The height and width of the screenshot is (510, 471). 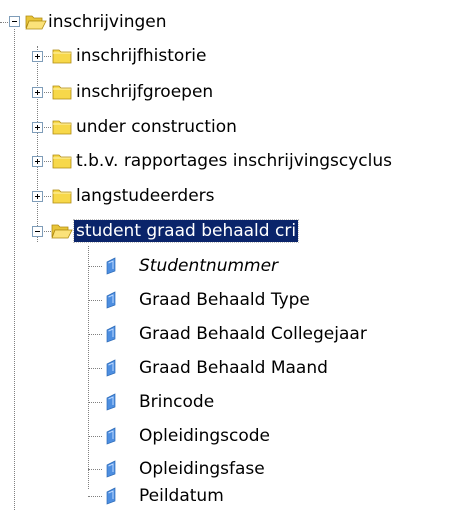 What do you see at coordinates (208, 266) in the screenshot?
I see `tree-node-label: Studentnummer` at bounding box center [208, 266].